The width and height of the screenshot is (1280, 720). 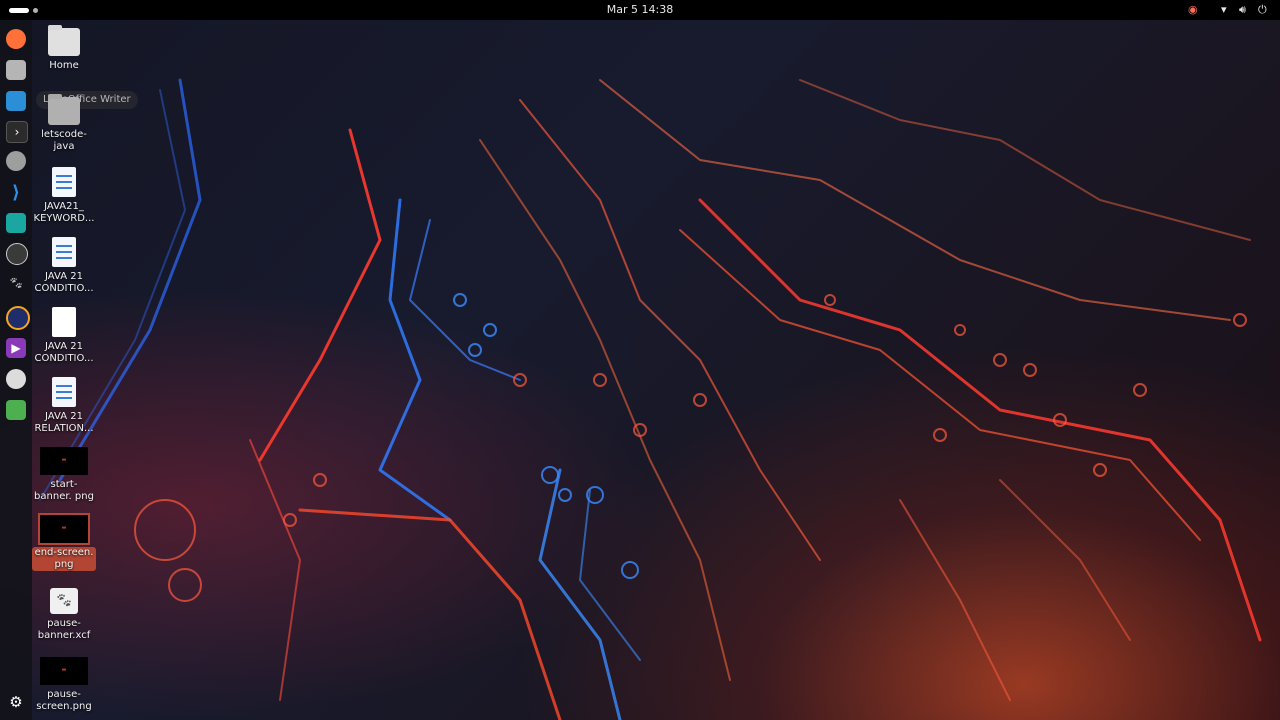 What do you see at coordinates (16, 379) in the screenshot?
I see `disc-icon` at bounding box center [16, 379].